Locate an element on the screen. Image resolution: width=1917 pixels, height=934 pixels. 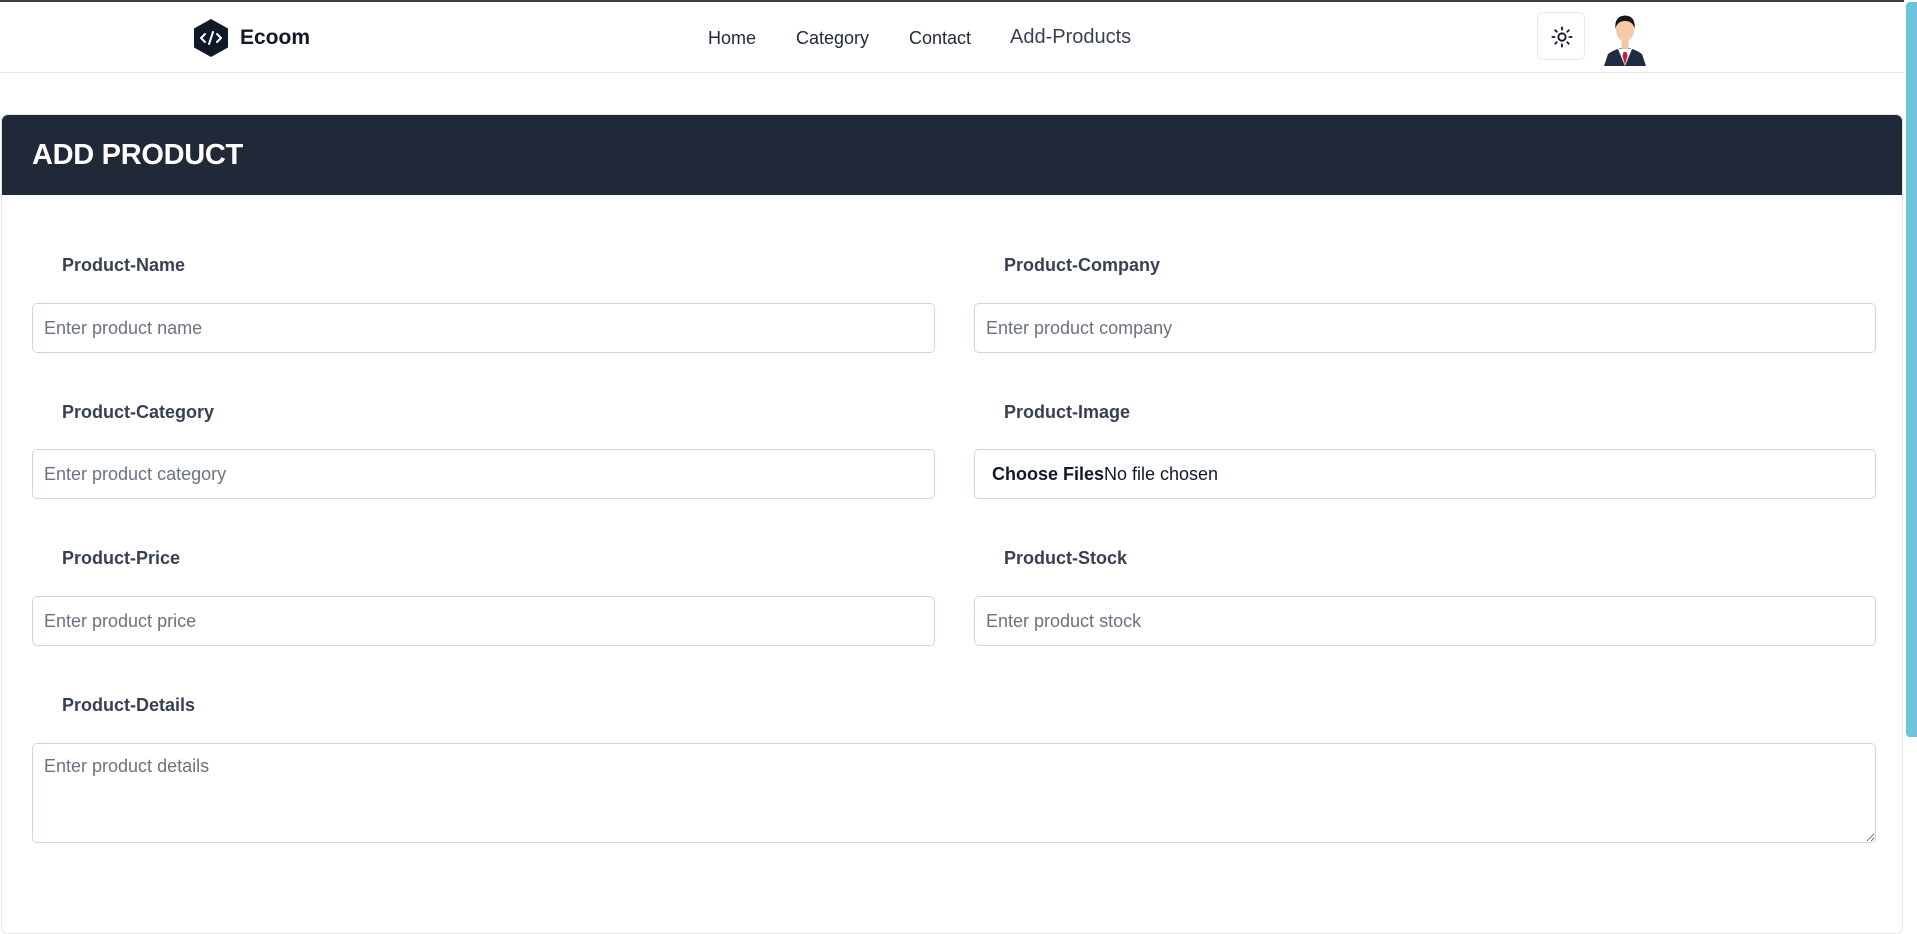
user-avatar is located at coordinates (1625, 38).